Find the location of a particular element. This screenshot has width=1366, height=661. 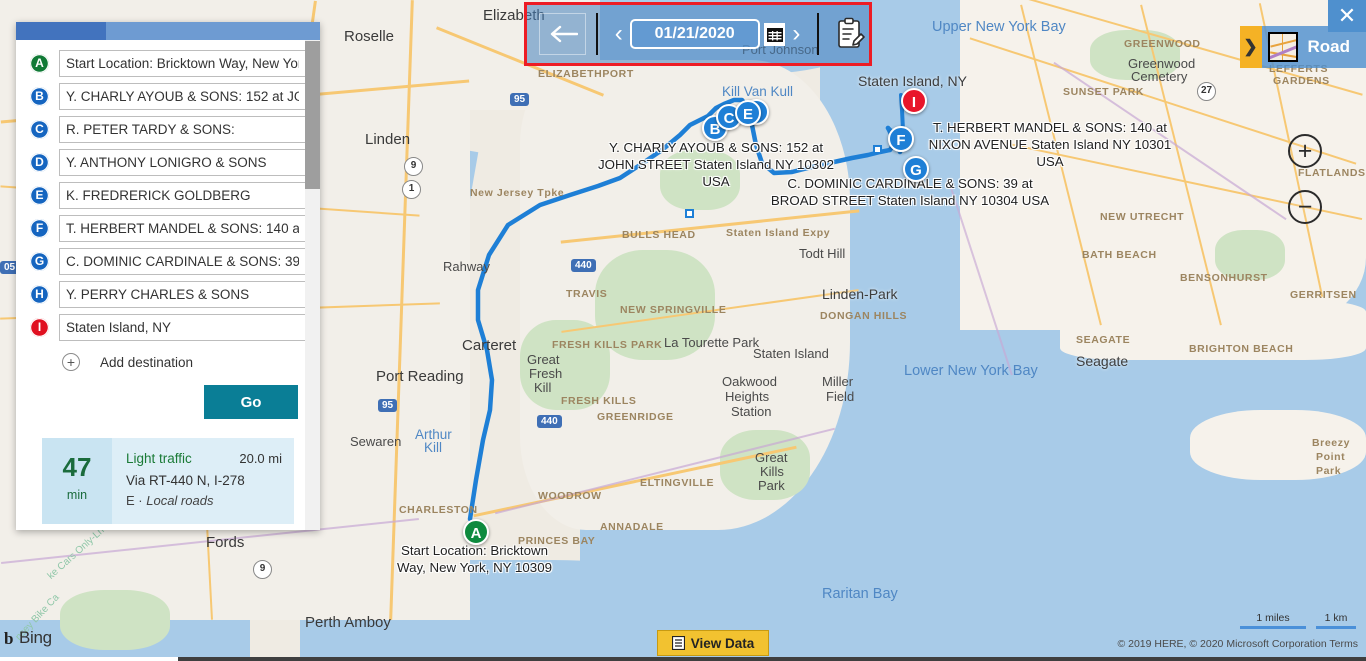

date-navigation-toolbar: ‹ 01/21/2020 › is located at coordinates (698, 34).